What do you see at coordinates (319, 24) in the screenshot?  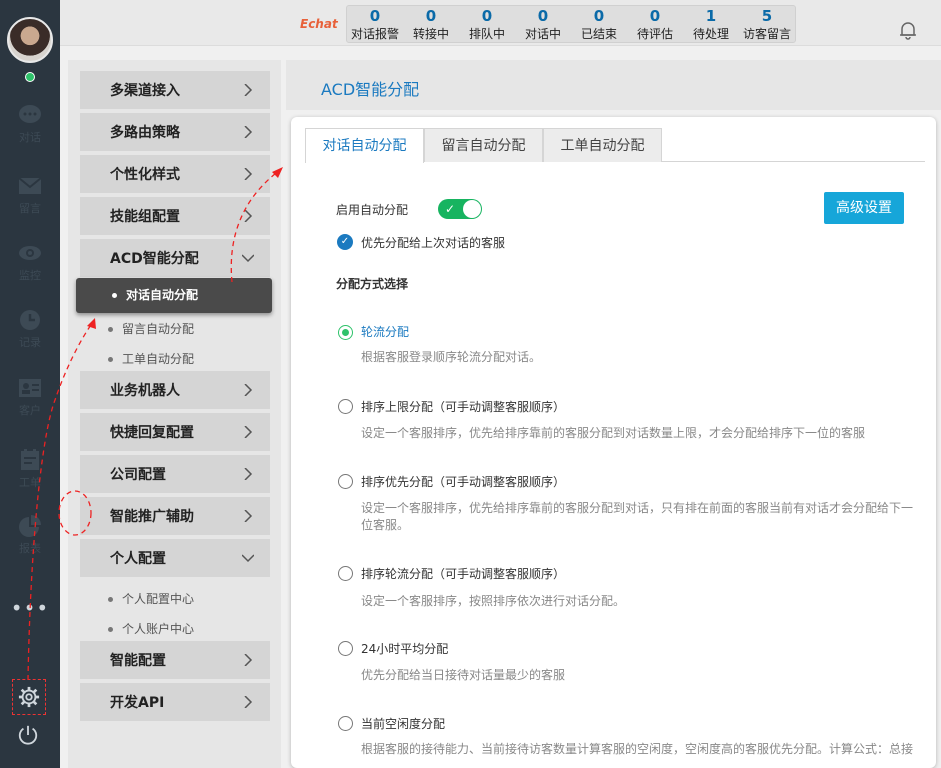 I see `brand-logo: Echat` at bounding box center [319, 24].